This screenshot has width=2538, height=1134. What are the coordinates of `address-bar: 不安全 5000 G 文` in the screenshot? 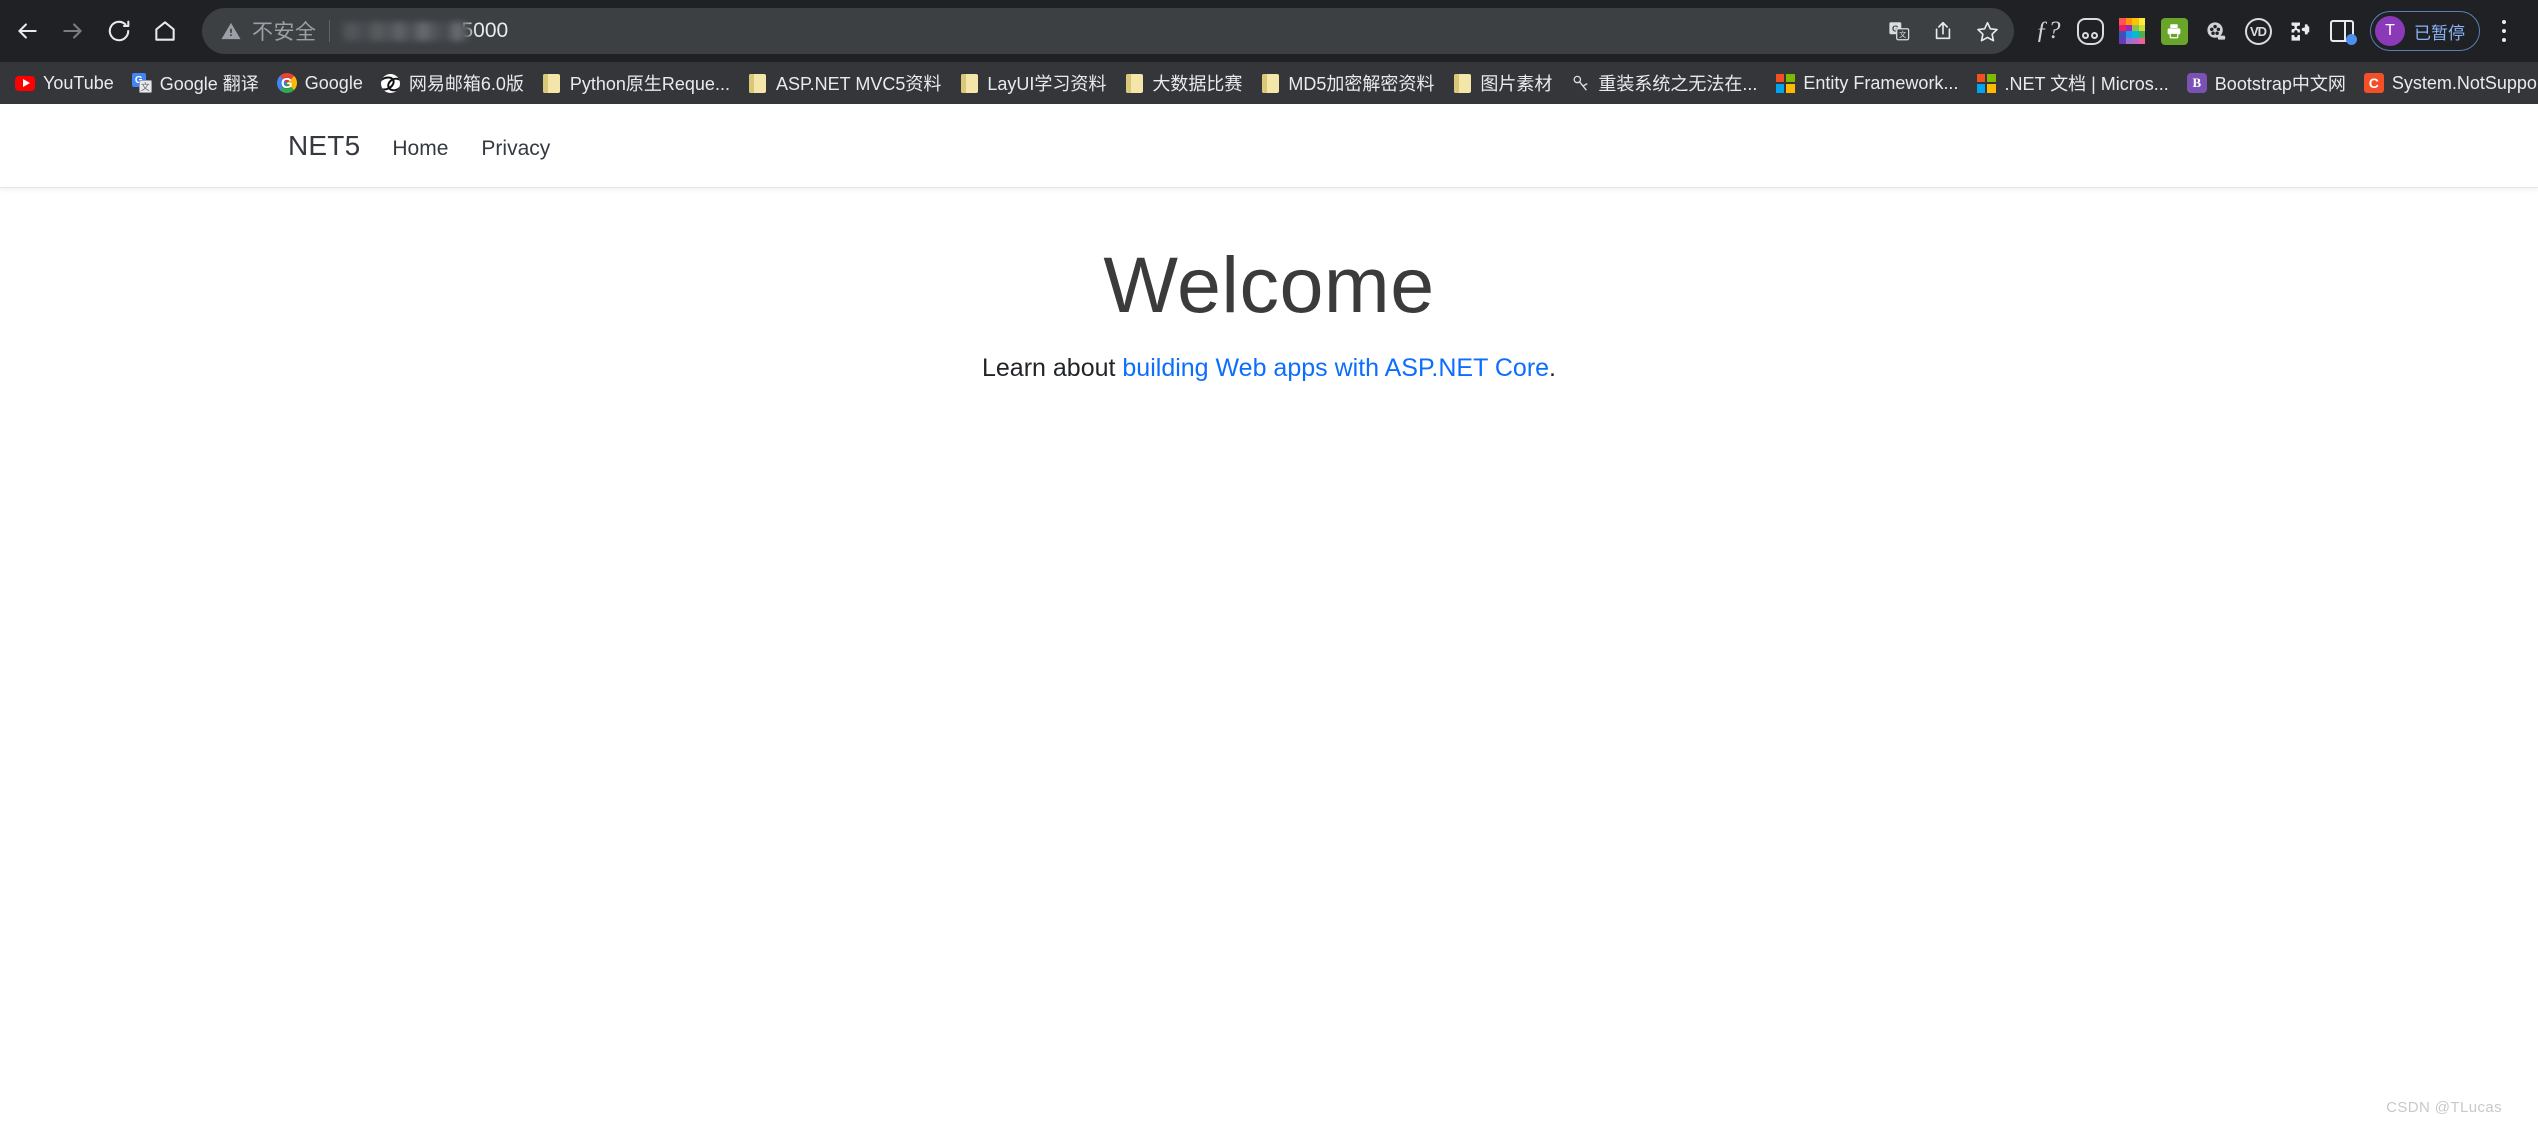 It's located at (1108, 31).